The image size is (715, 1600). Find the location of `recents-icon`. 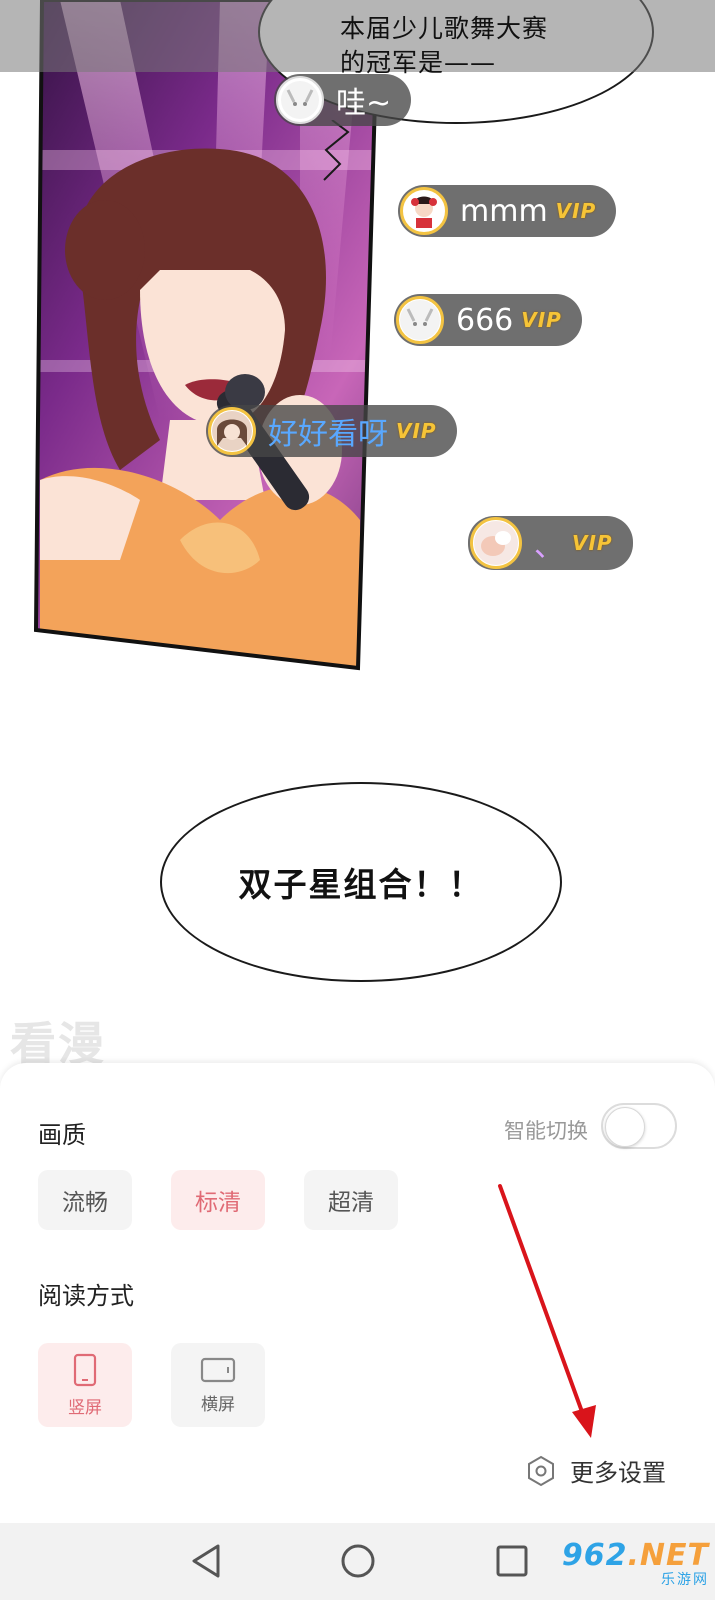

recents-icon is located at coordinates (512, 1561).